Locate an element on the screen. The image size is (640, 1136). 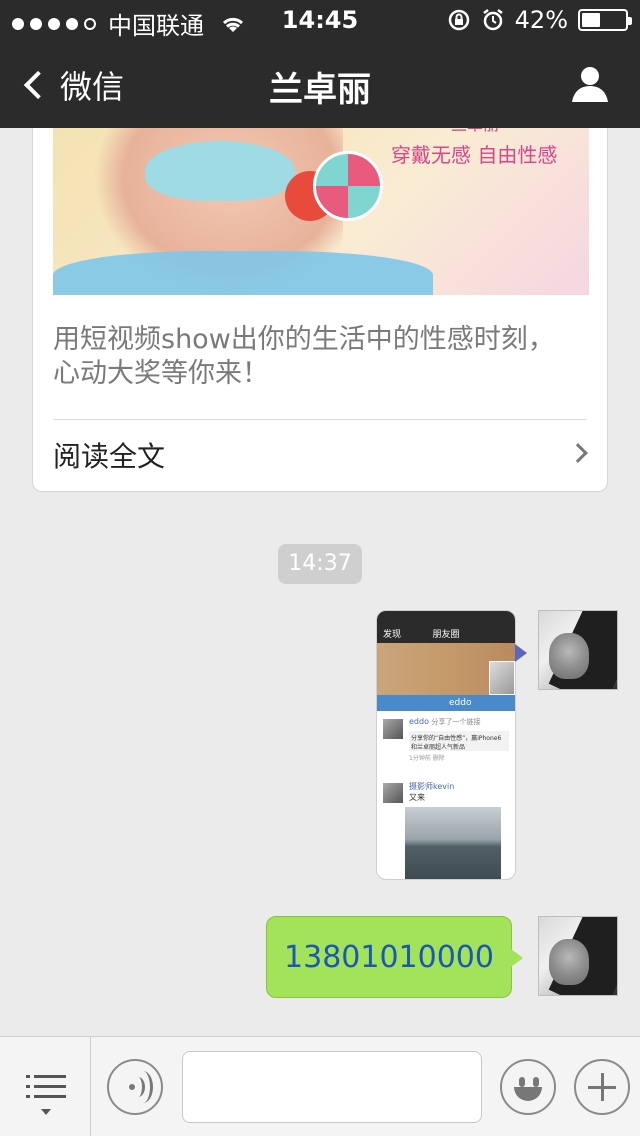
mini-post-time: 1分钟前 删除 is located at coordinates (427, 758).